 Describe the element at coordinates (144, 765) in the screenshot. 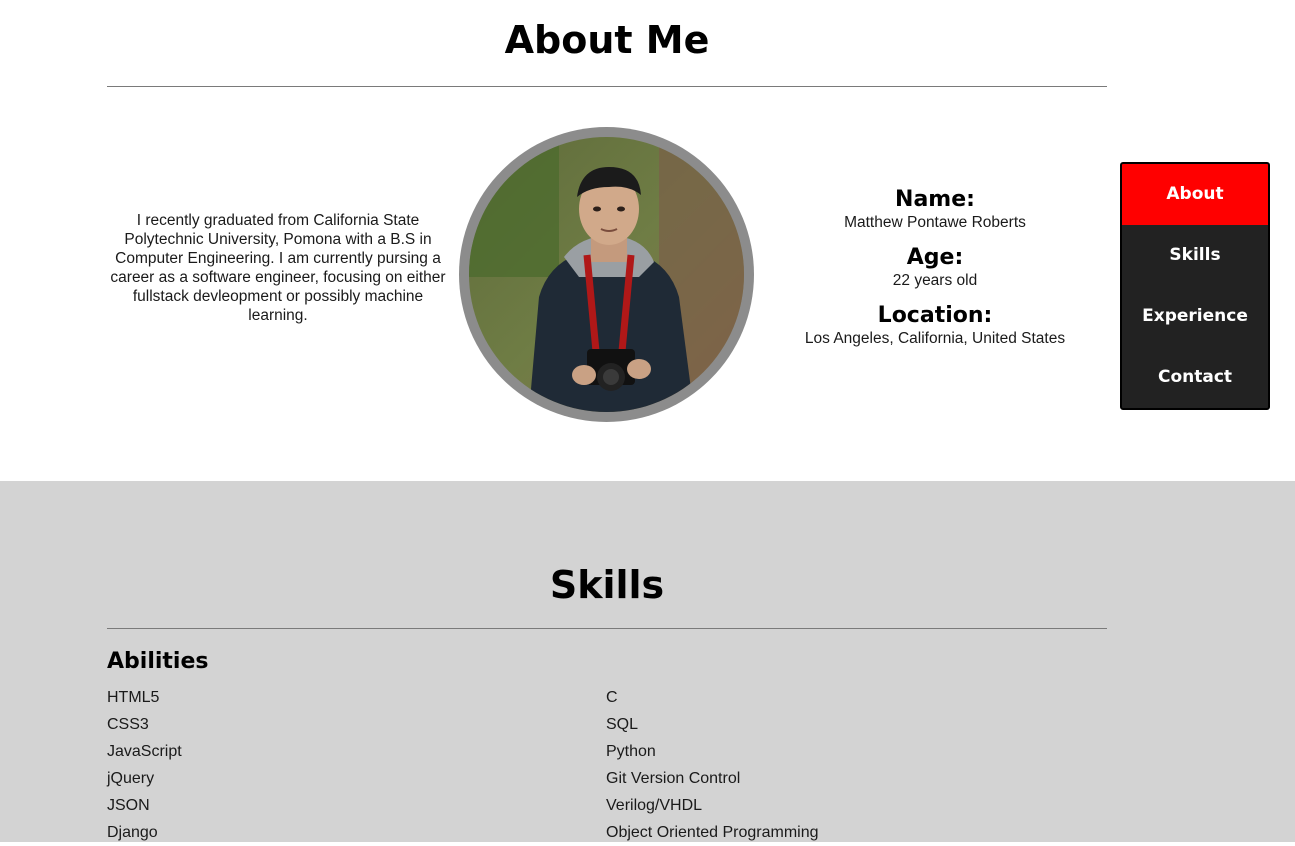

I see `skills-list-left: HTML5 CSS3 JavaScript jQuery JSON Django` at that location.